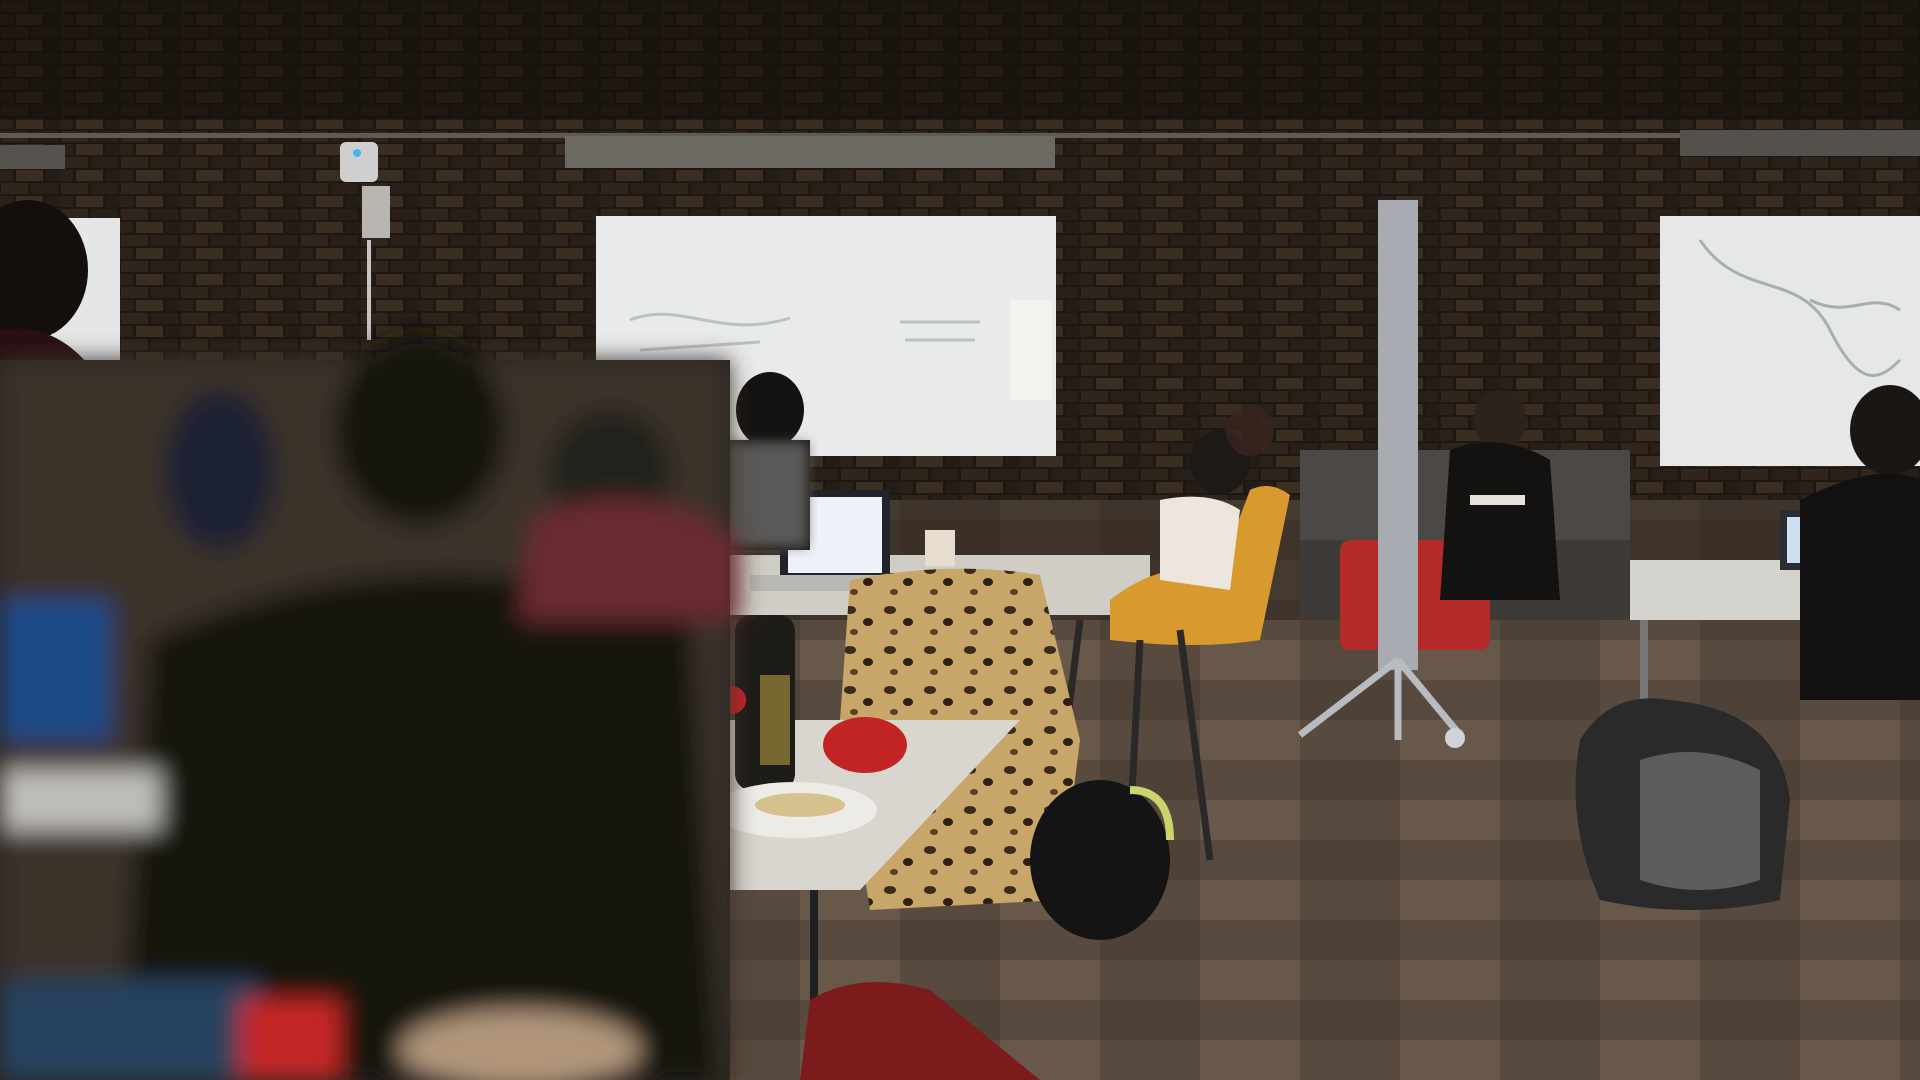  What do you see at coordinates (359, 162) in the screenshot?
I see `projector` at bounding box center [359, 162].